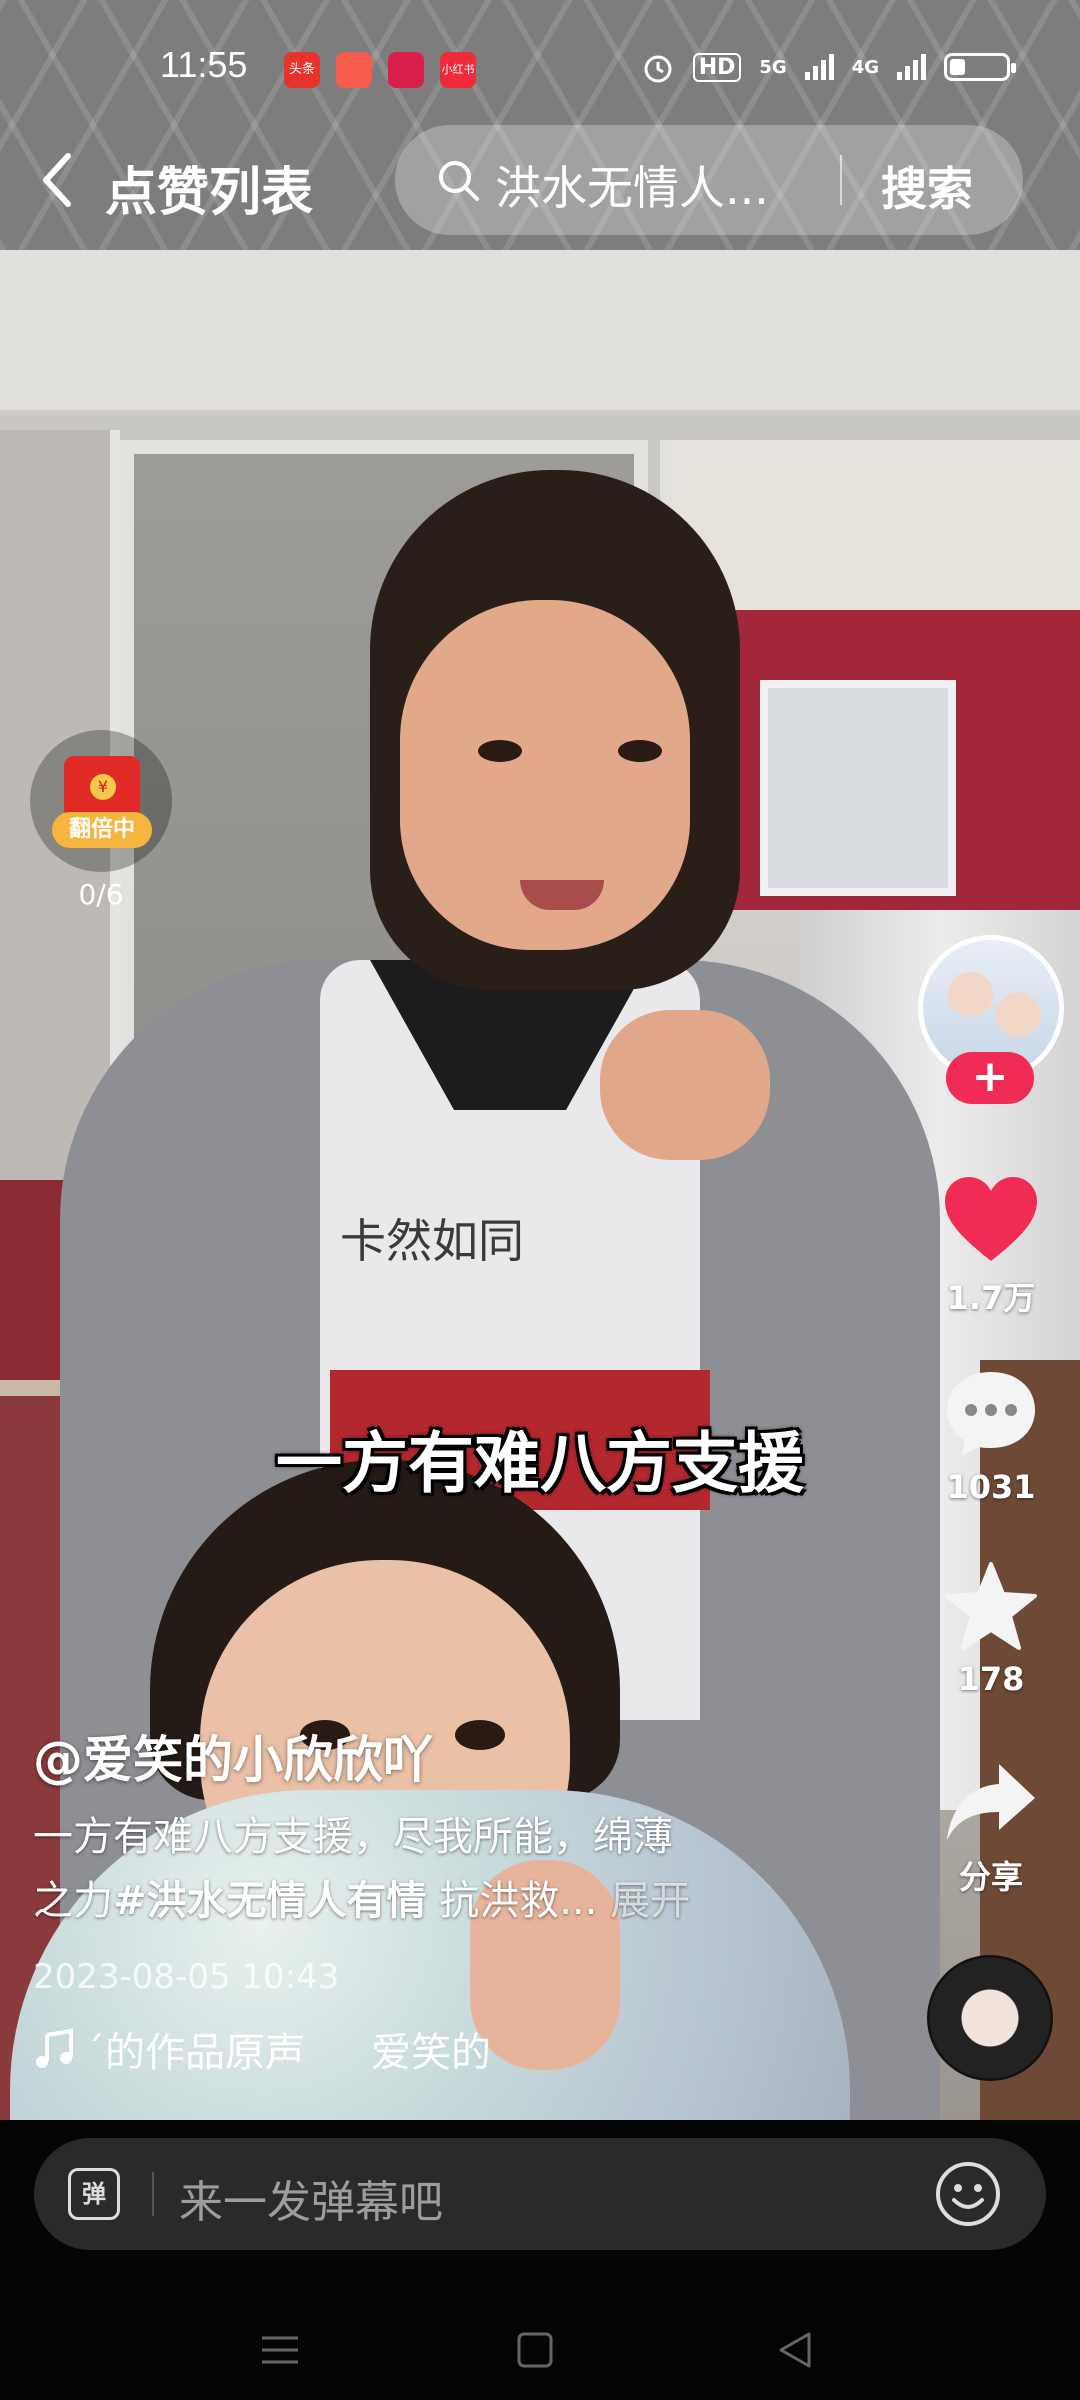 This screenshot has height=2400, width=1080. I want to click on xiaohongshu-app-icon: 小红书, so click(458, 70).